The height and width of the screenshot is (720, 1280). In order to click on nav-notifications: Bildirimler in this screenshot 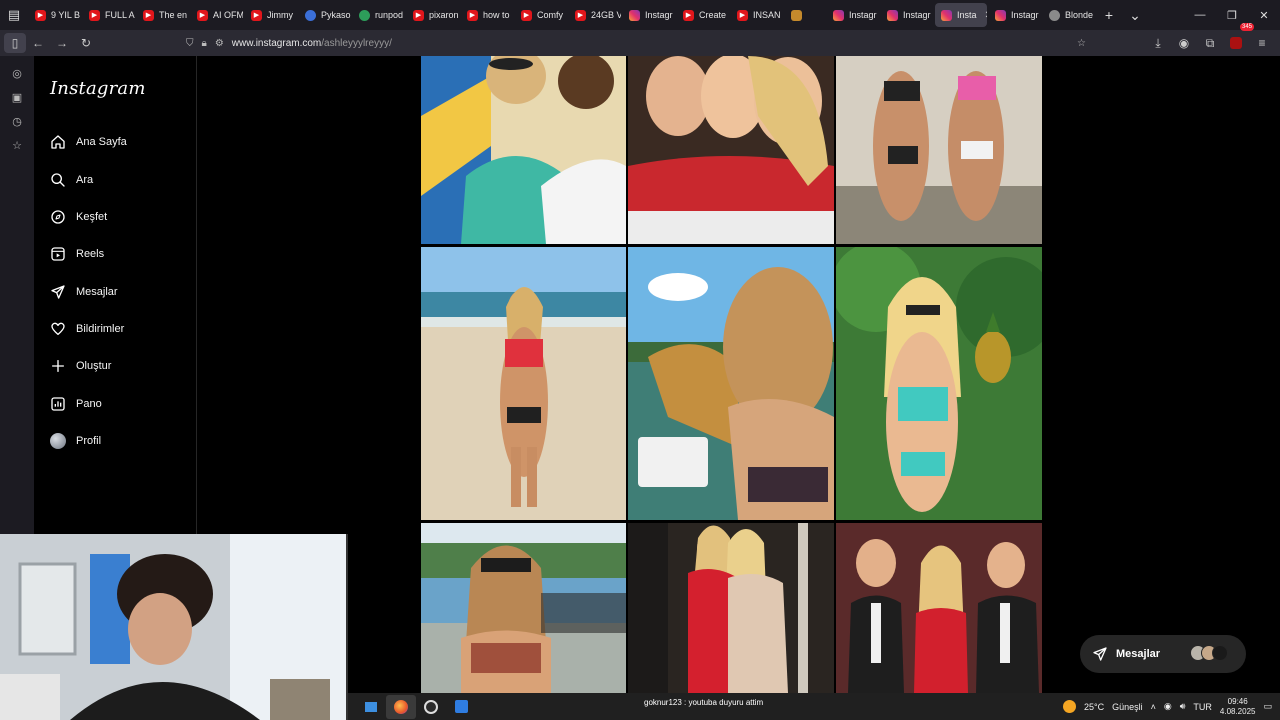, I will do `click(87, 329)`.